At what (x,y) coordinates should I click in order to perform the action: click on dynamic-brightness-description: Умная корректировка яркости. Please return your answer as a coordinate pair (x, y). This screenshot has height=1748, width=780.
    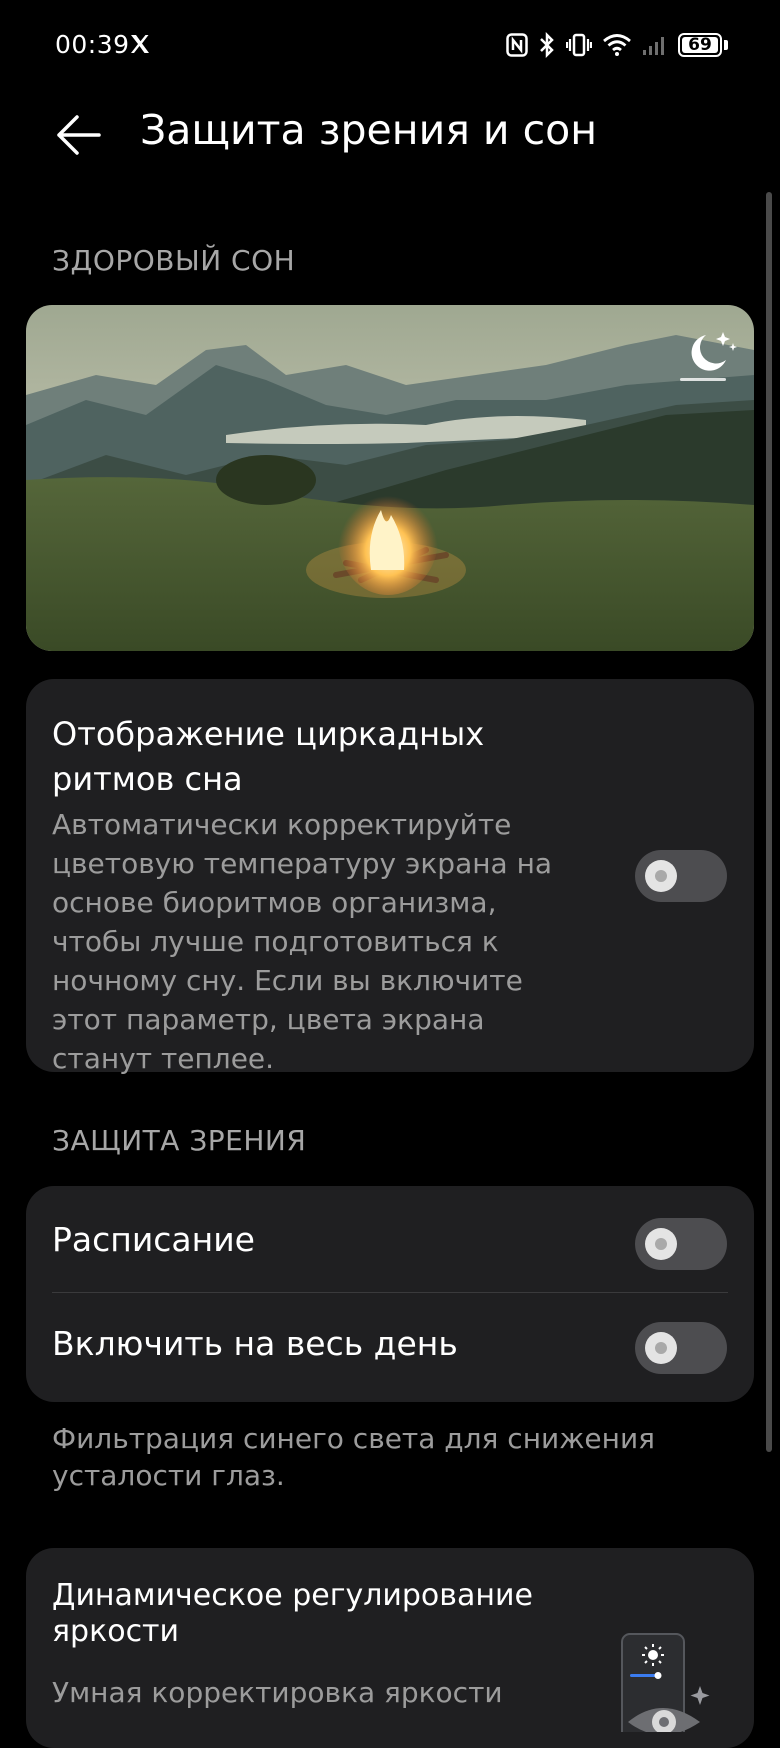
    Looking at the image, I should click on (277, 1692).